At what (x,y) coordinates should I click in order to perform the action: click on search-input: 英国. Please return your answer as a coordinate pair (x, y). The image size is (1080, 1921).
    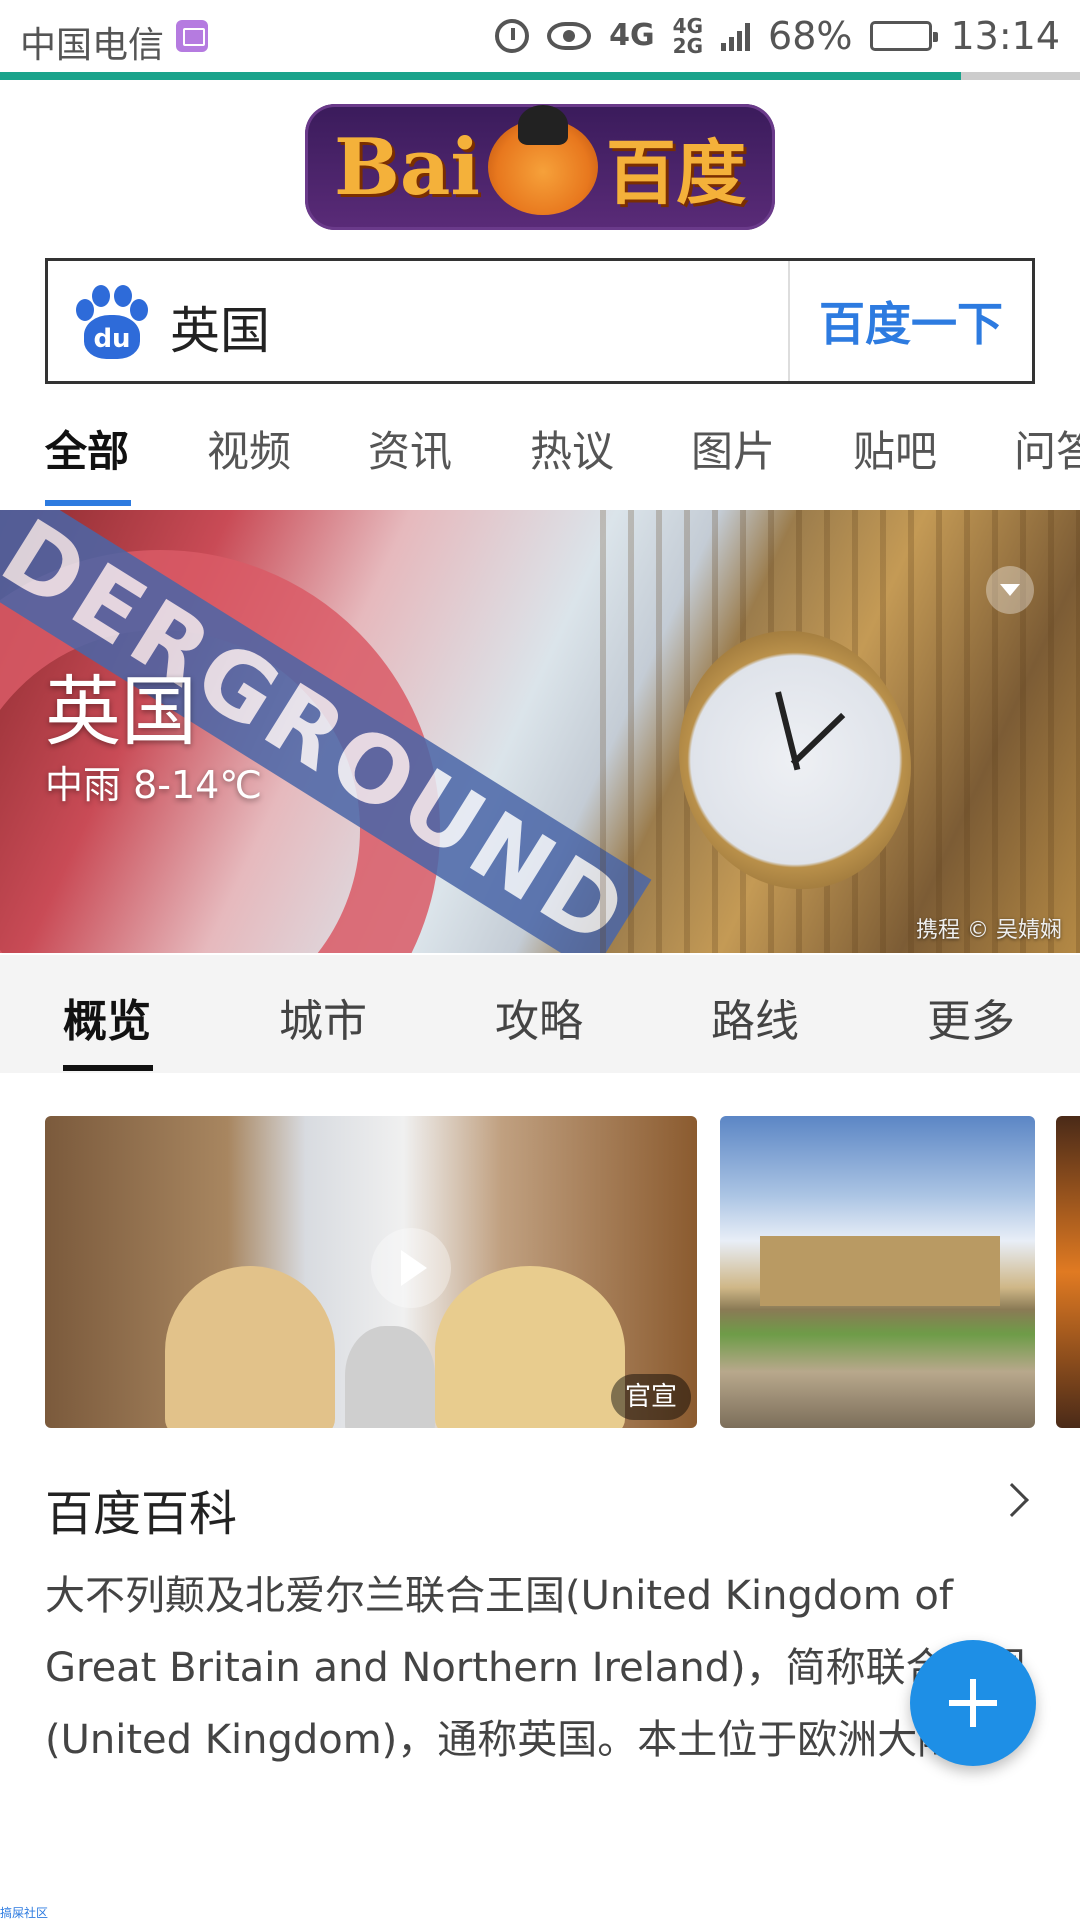
    Looking at the image, I should click on (220, 327).